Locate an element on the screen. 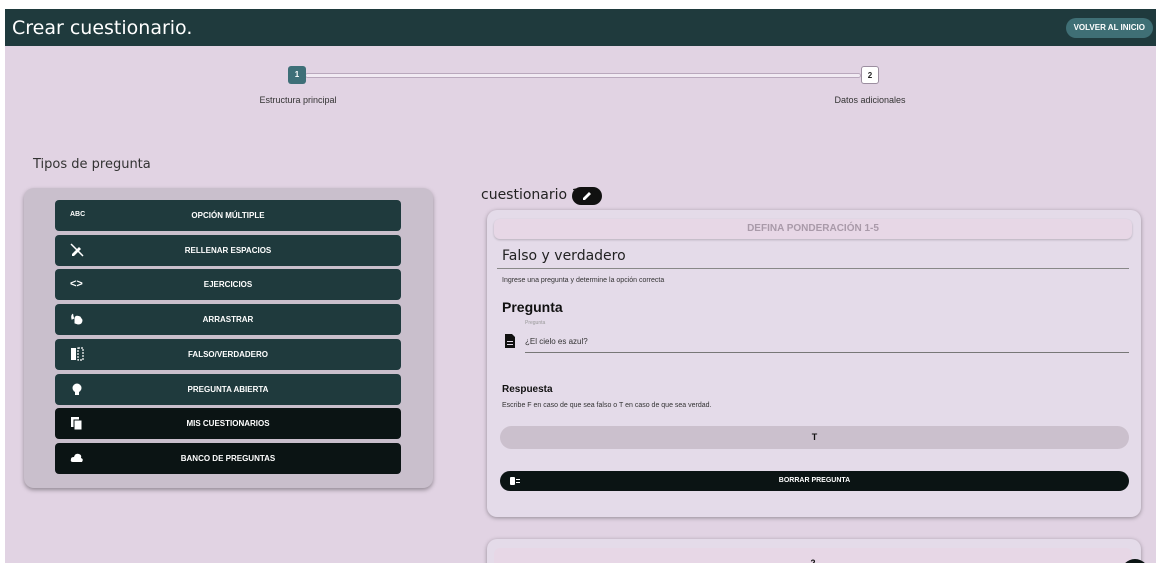 The image size is (1156, 563). exercises-button: <> EJERCICIOS is located at coordinates (228, 284).